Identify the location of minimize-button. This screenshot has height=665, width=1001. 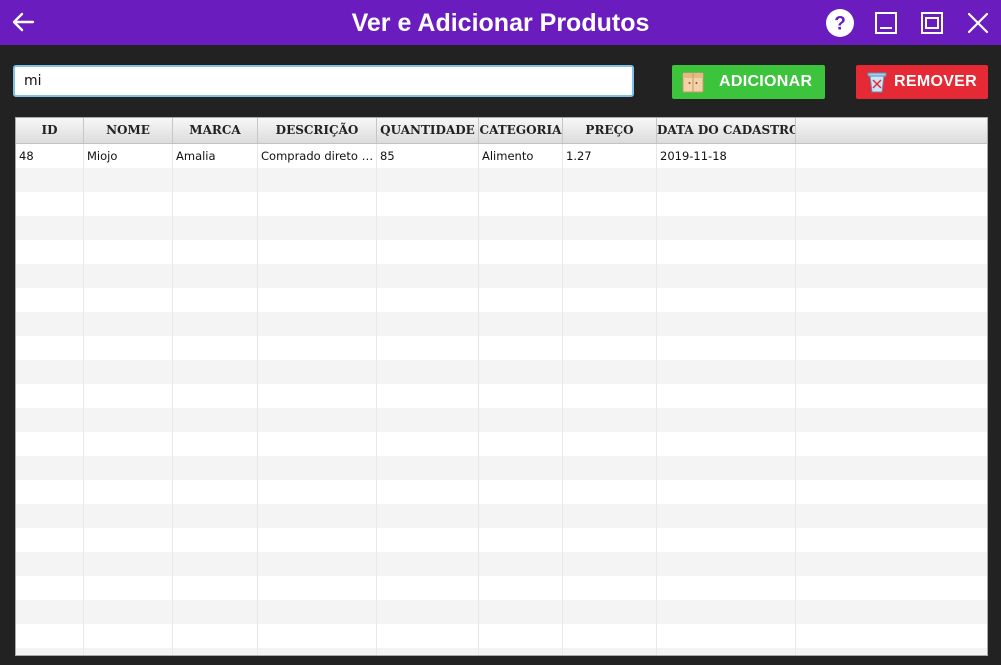
(886, 23).